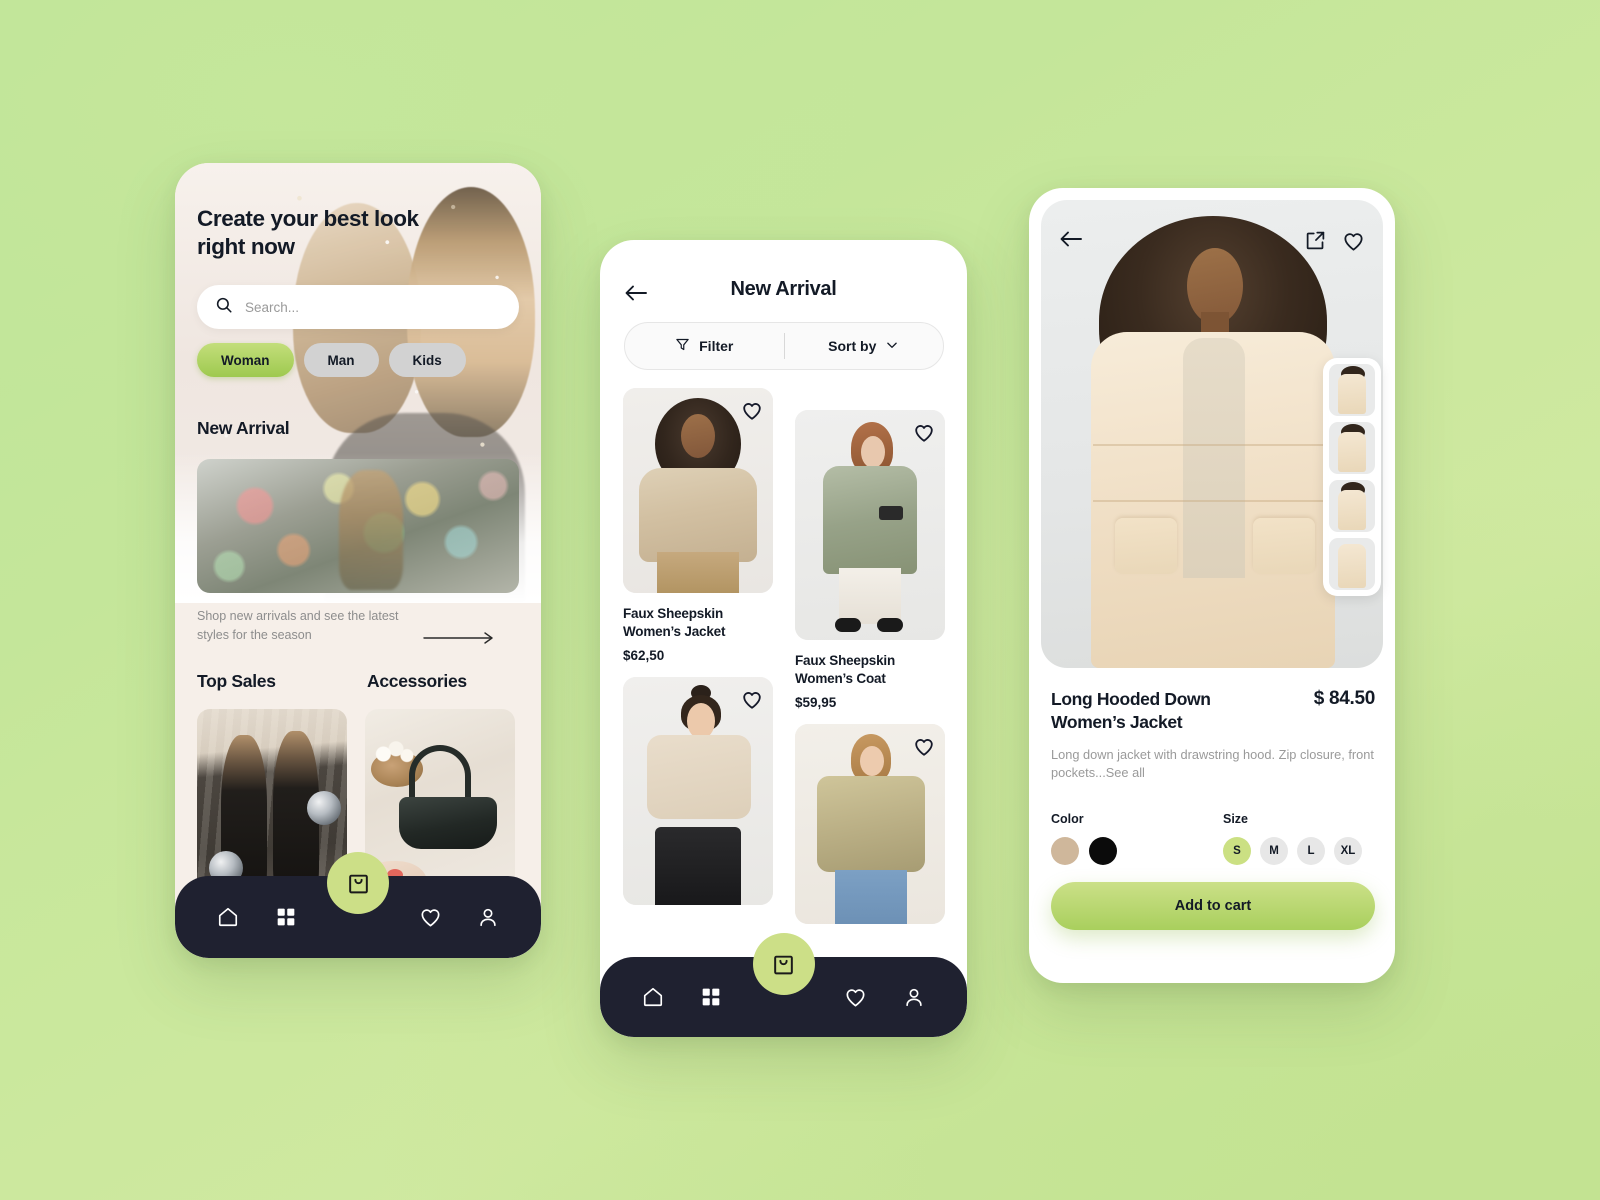 The height and width of the screenshot is (1200, 1600). I want to click on new-arrival-heading: New Arrival, so click(243, 428).